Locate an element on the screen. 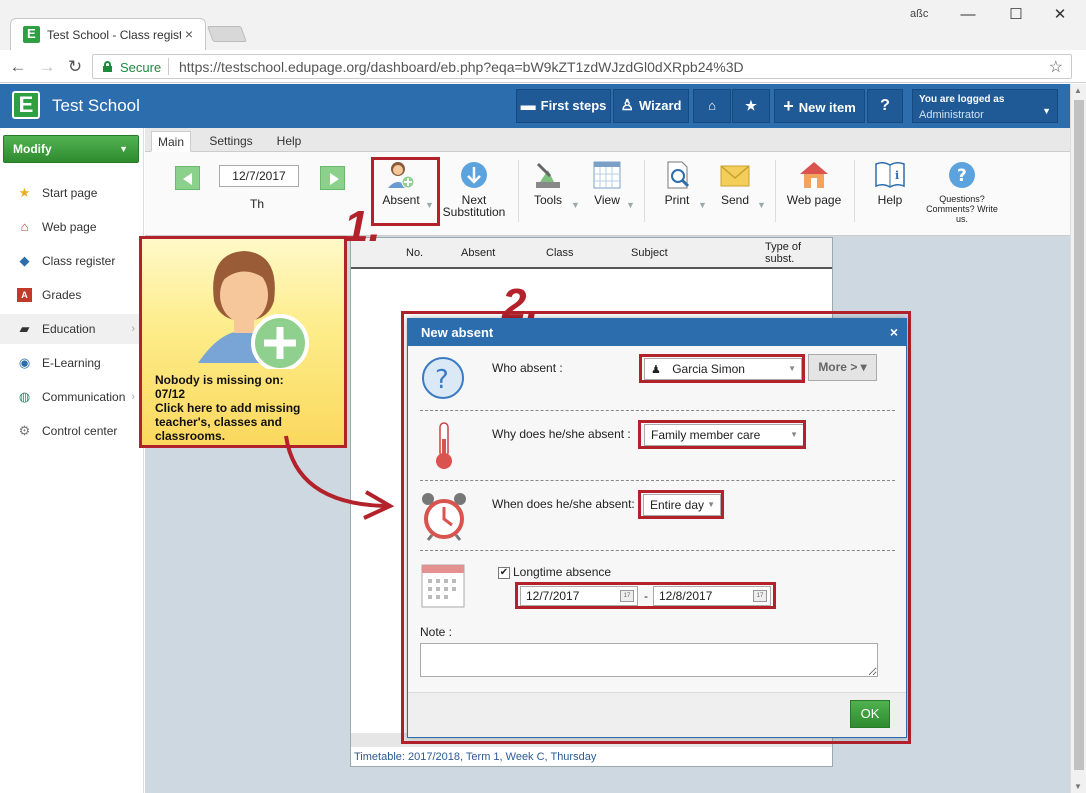 The height and width of the screenshot is (793, 1086). print-caret-icon: ▼ is located at coordinates (702, 205).